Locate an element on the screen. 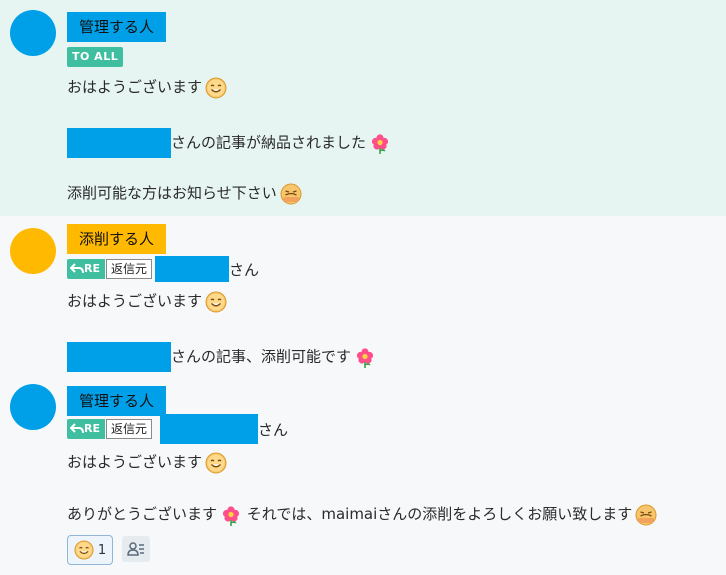 Image resolution: width=726 pixels, height=575 pixels. message-text: 添削可能な方はお知らせ下さい is located at coordinates (172, 193).